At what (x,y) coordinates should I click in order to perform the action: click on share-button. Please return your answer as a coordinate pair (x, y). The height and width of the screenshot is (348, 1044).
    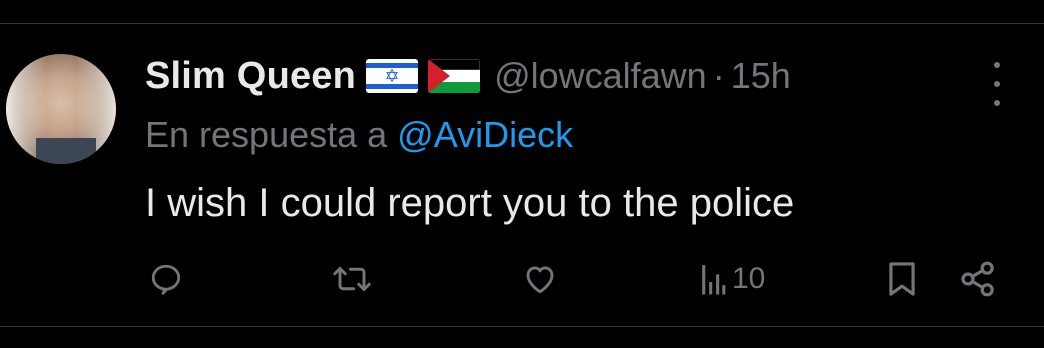
    Looking at the image, I should click on (978, 279).